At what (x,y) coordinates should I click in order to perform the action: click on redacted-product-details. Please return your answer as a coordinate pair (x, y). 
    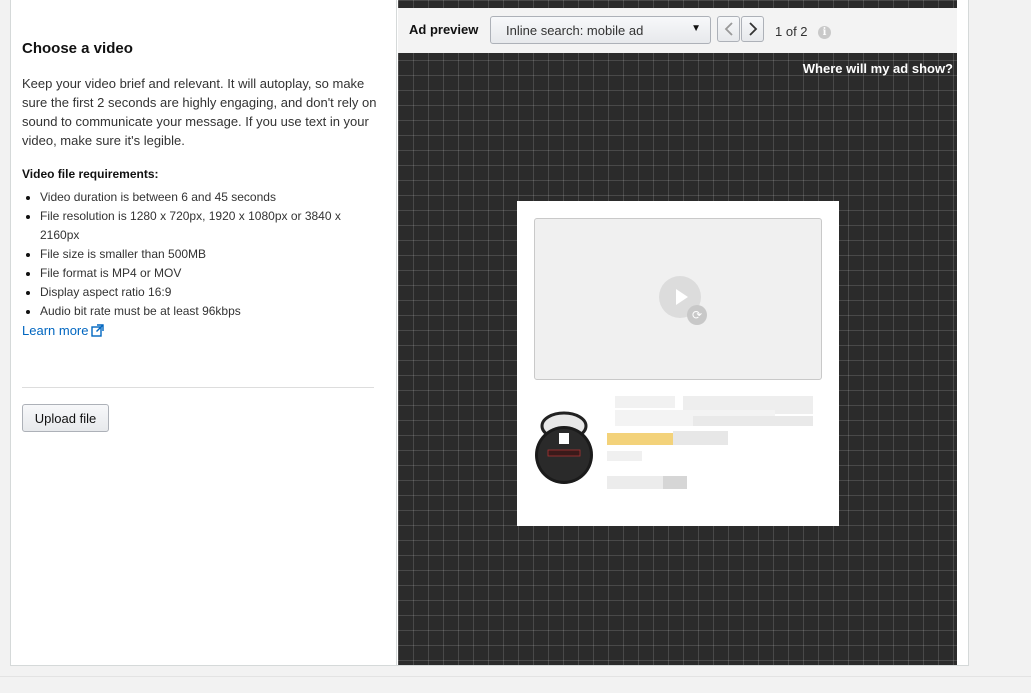
    Looking at the image, I should click on (710, 446).